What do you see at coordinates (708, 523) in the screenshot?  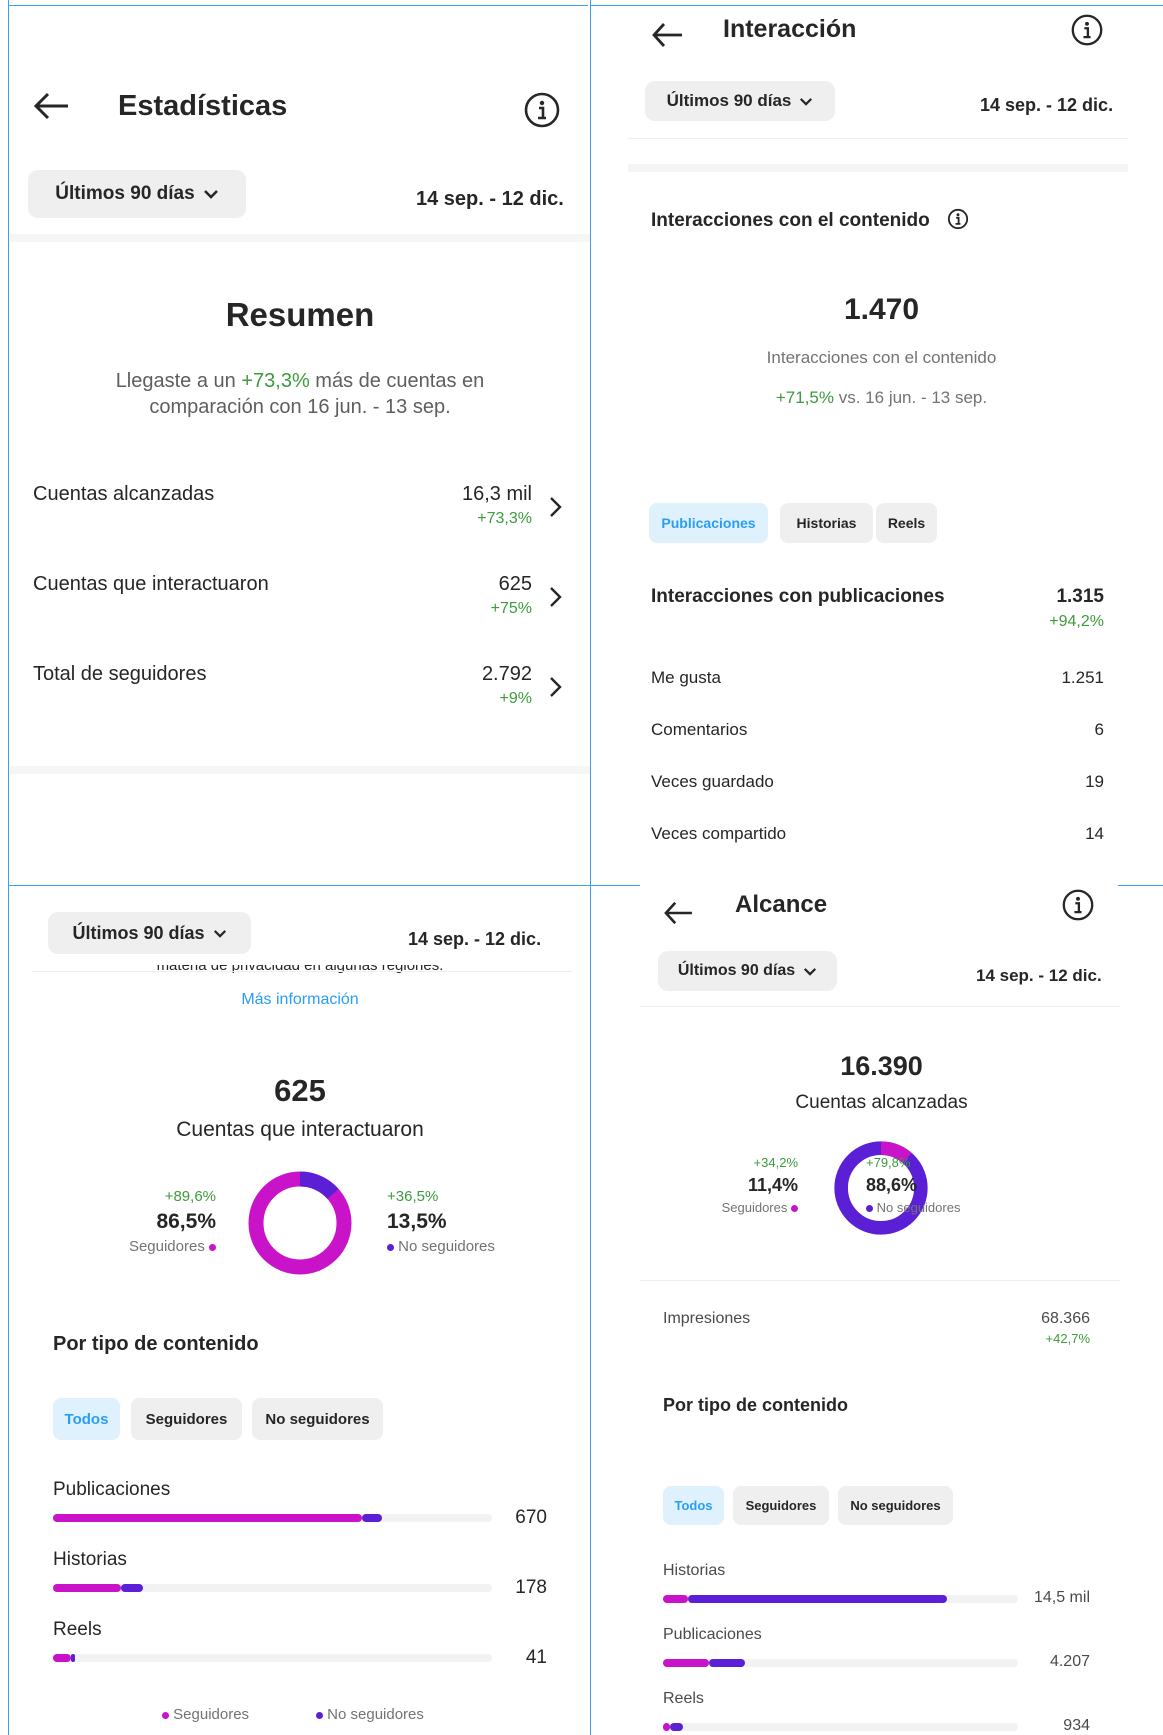 I see `tab-publicaciones: Publicaciones` at bounding box center [708, 523].